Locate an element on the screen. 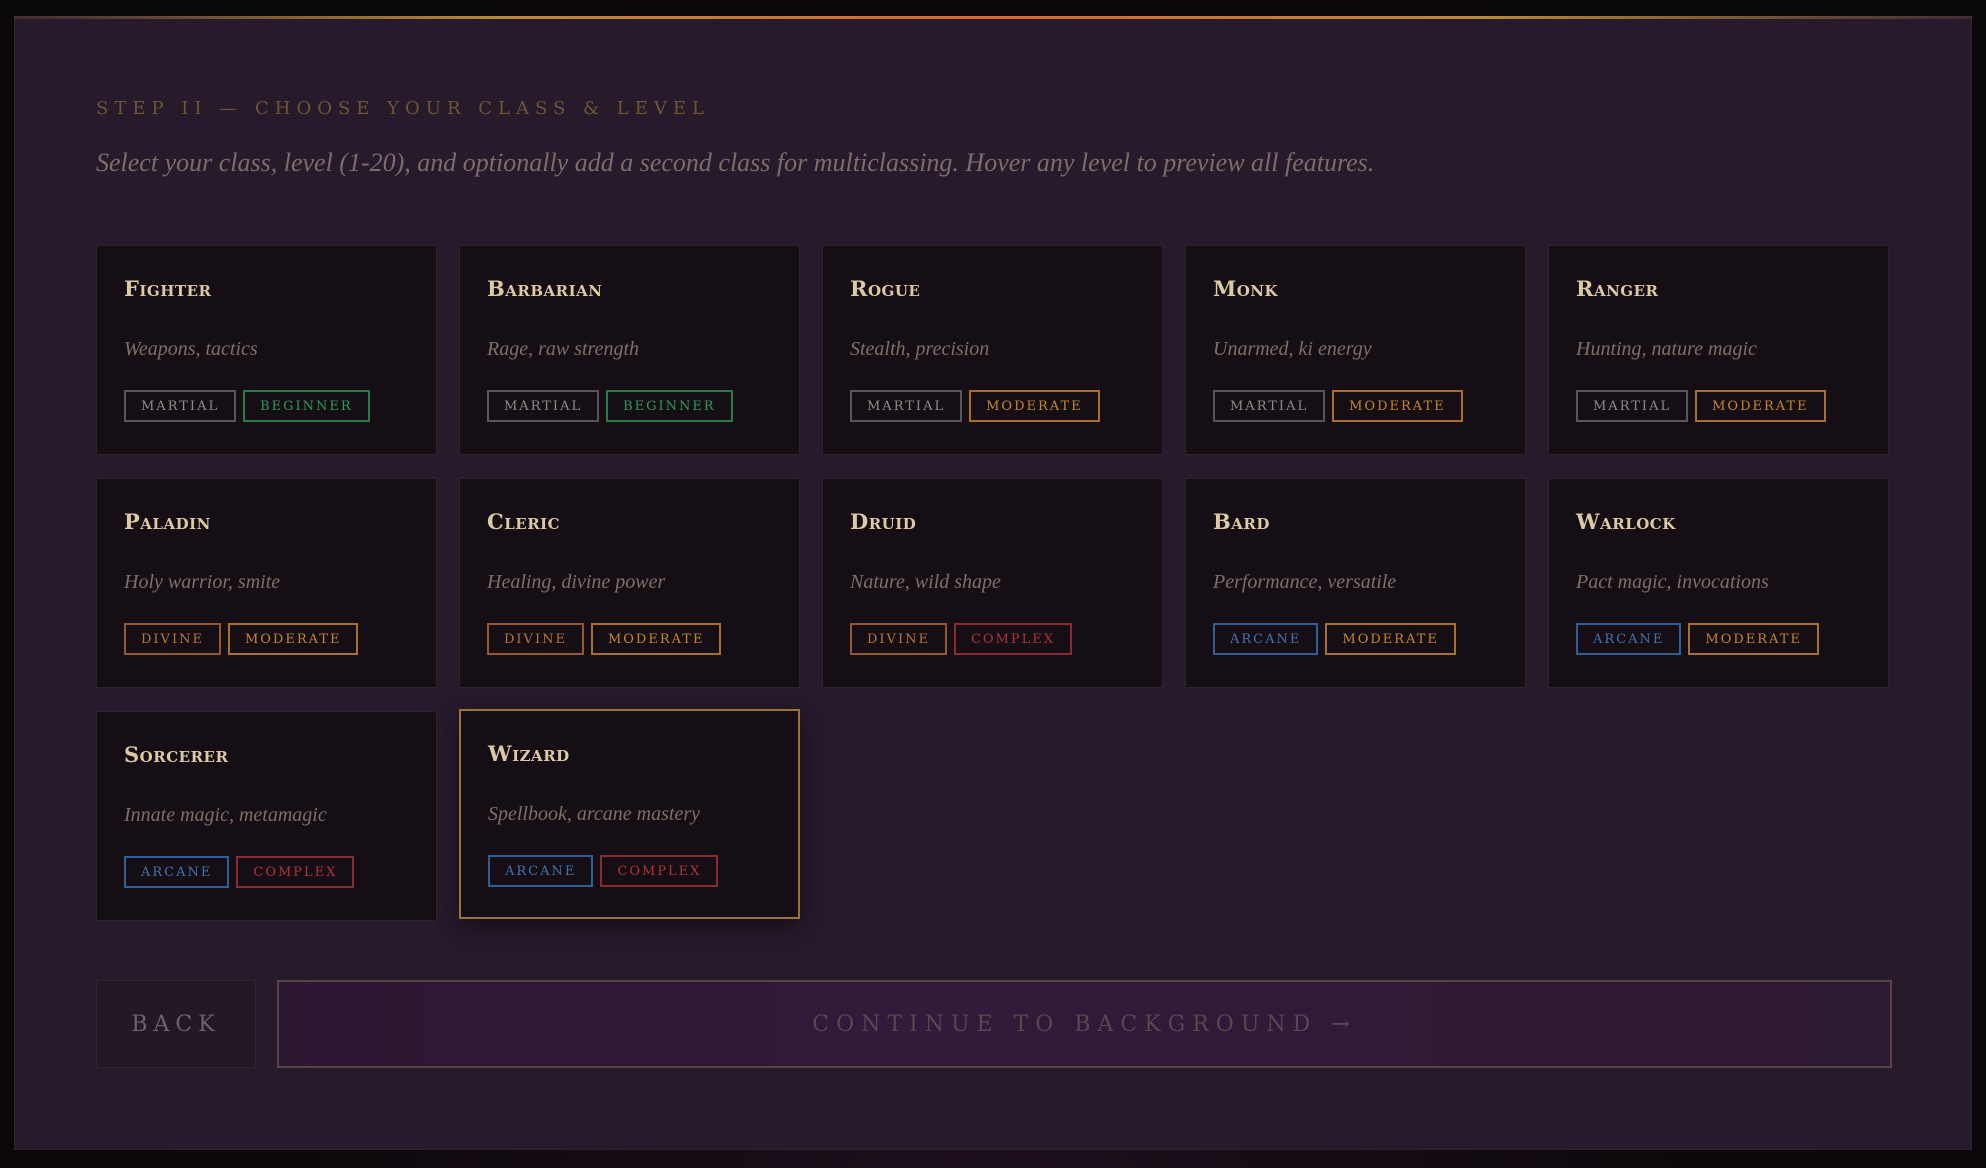 This screenshot has height=1168, width=1986. class-tags: DIVINE COMPLEX is located at coordinates (961, 639).